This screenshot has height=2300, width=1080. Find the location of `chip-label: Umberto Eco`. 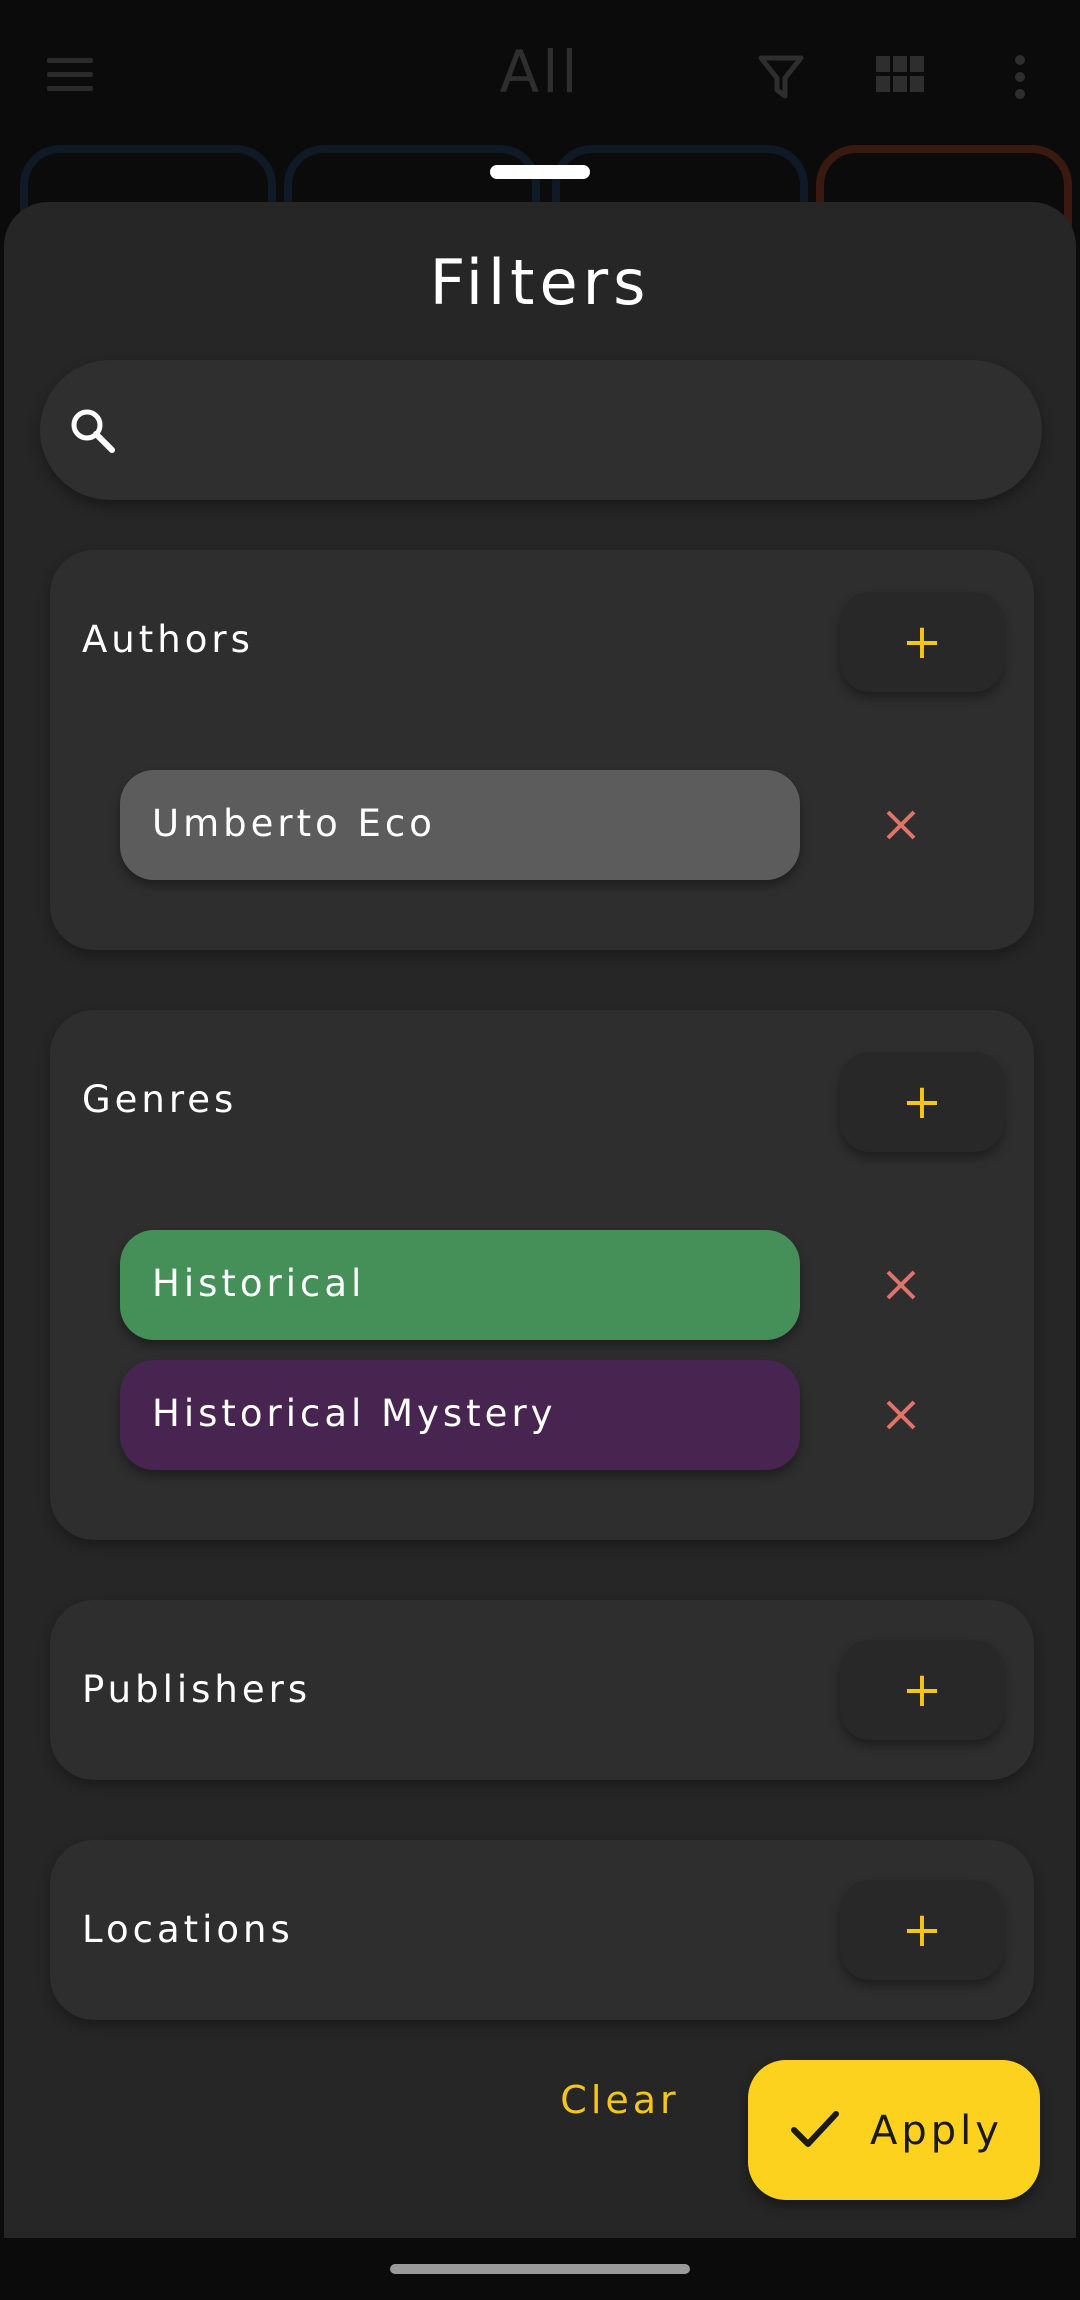

chip-label: Umberto Eco is located at coordinates (294, 823).